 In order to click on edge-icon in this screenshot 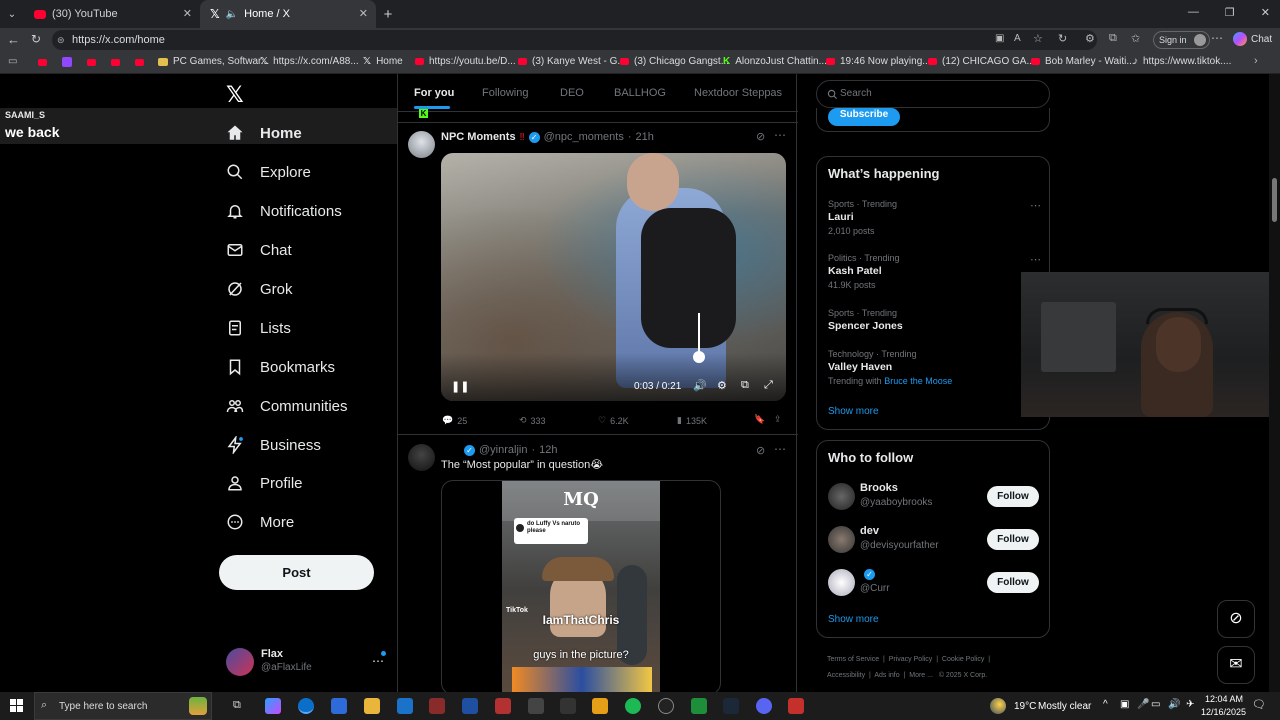, I will do `click(306, 706)`.